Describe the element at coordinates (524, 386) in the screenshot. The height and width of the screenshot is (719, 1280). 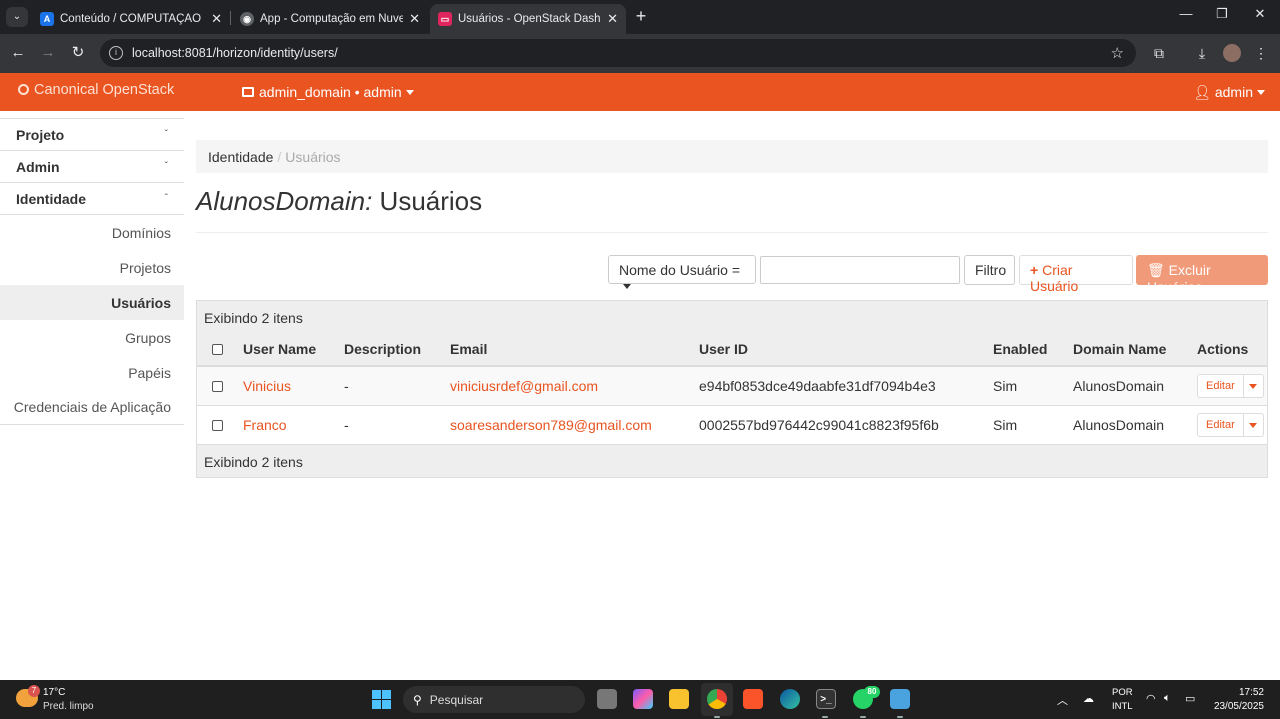
I see `user-email-link: viniciusrdef@gmail.com` at that location.